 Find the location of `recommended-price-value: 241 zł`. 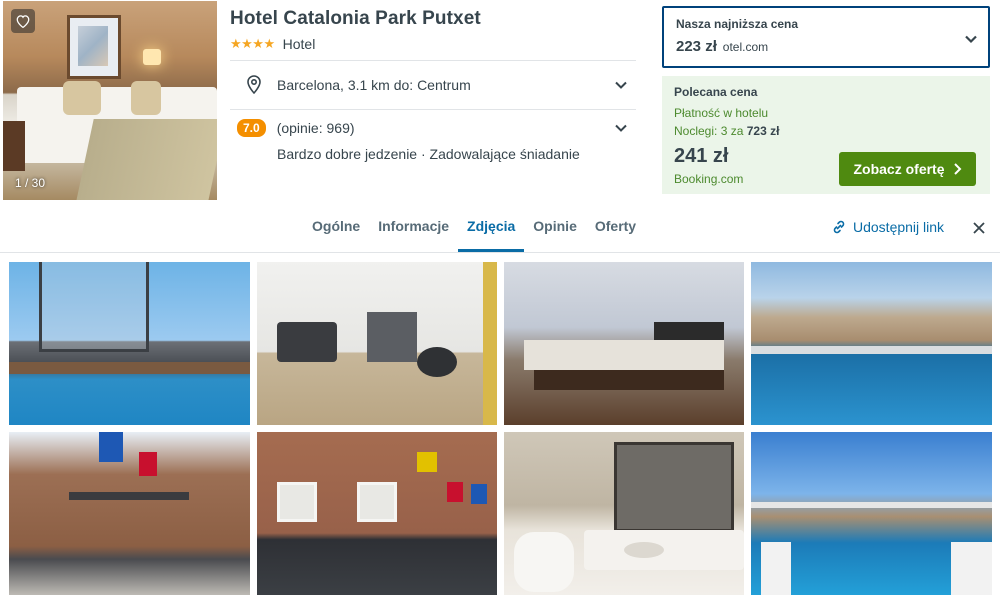

recommended-price-value: 241 zł is located at coordinates (701, 156).